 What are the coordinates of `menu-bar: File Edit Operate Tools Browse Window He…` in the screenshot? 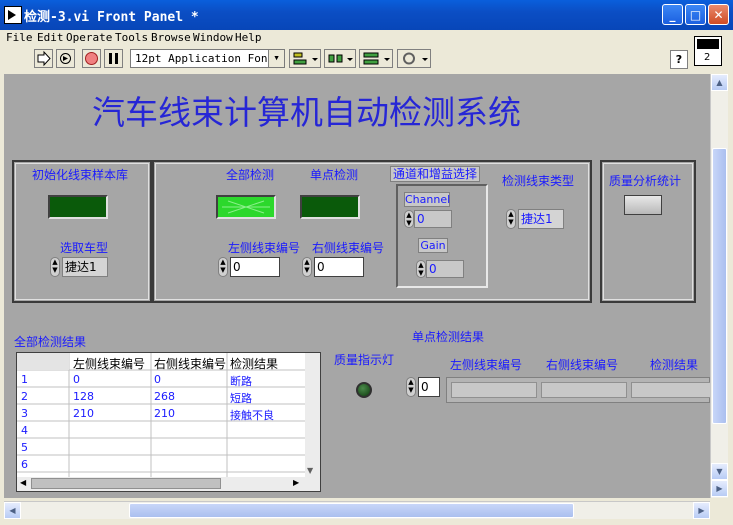 It's located at (366, 38).